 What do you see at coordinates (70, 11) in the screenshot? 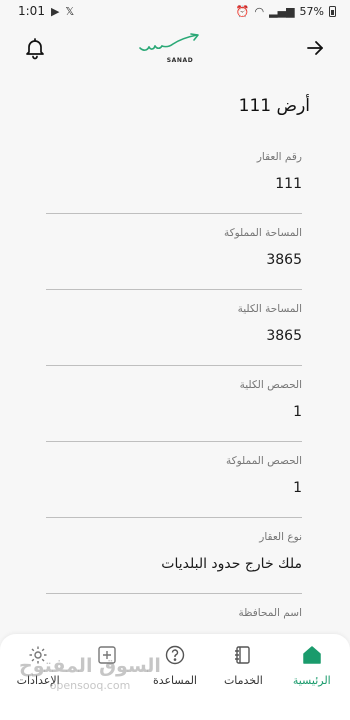
I see `x-app-icon: 𝕏` at bounding box center [70, 11].